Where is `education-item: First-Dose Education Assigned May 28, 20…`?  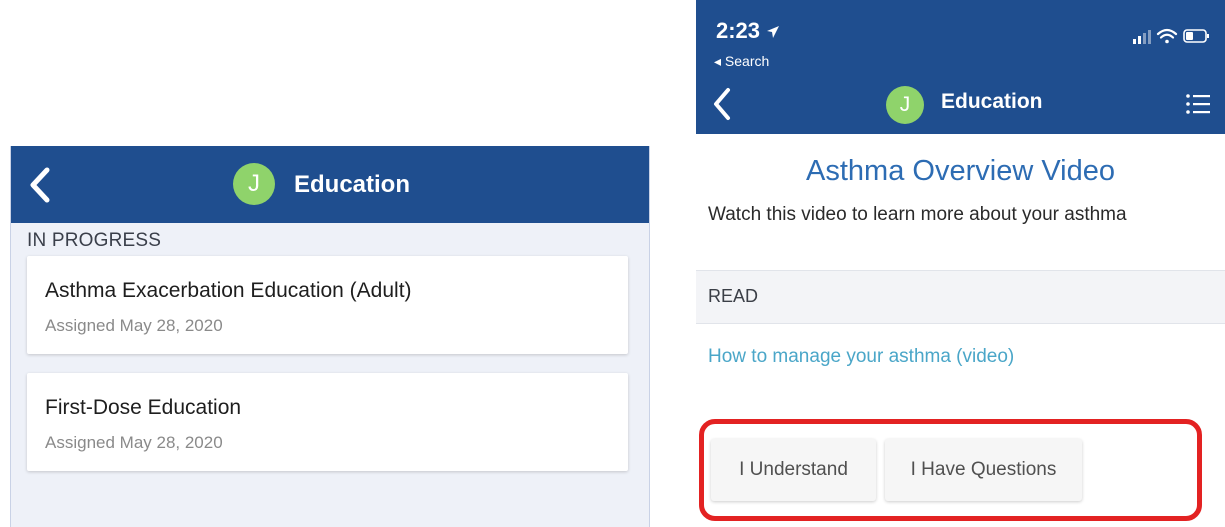
education-item: First-Dose Education Assigned May 28, 20… is located at coordinates (327, 422).